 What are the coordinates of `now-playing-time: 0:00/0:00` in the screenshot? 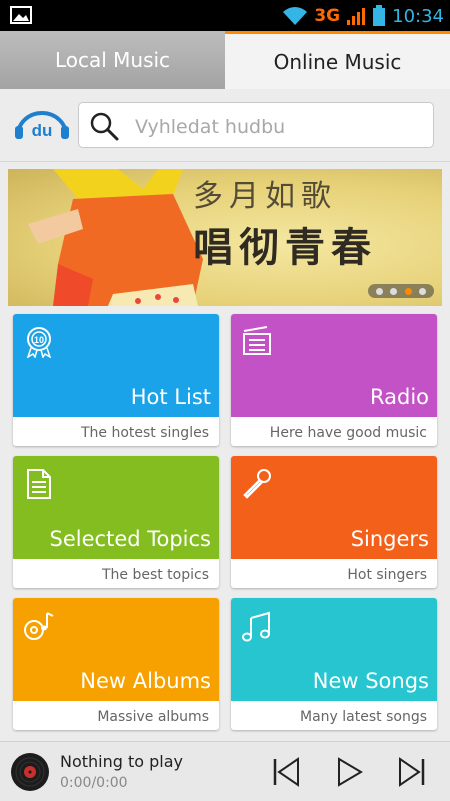 It's located at (94, 783).